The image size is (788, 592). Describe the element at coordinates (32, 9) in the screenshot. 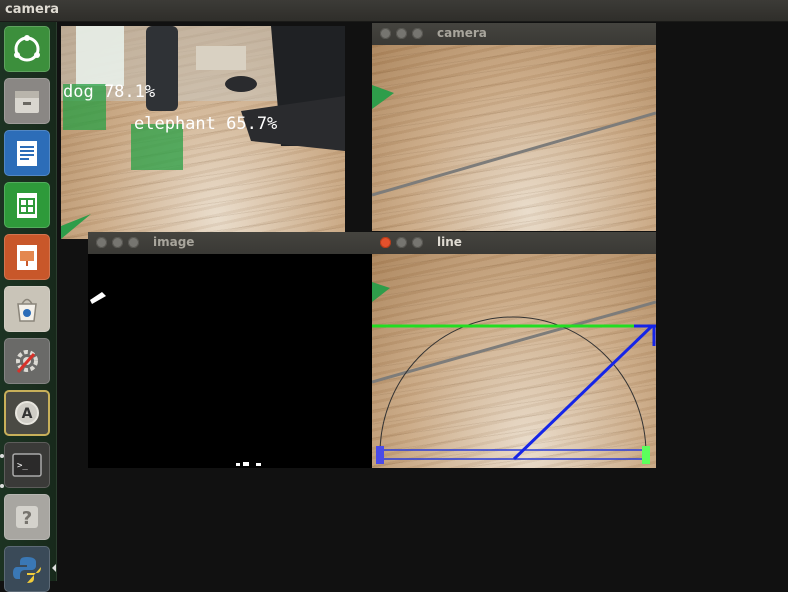

I see `active-app-title: camera` at that location.